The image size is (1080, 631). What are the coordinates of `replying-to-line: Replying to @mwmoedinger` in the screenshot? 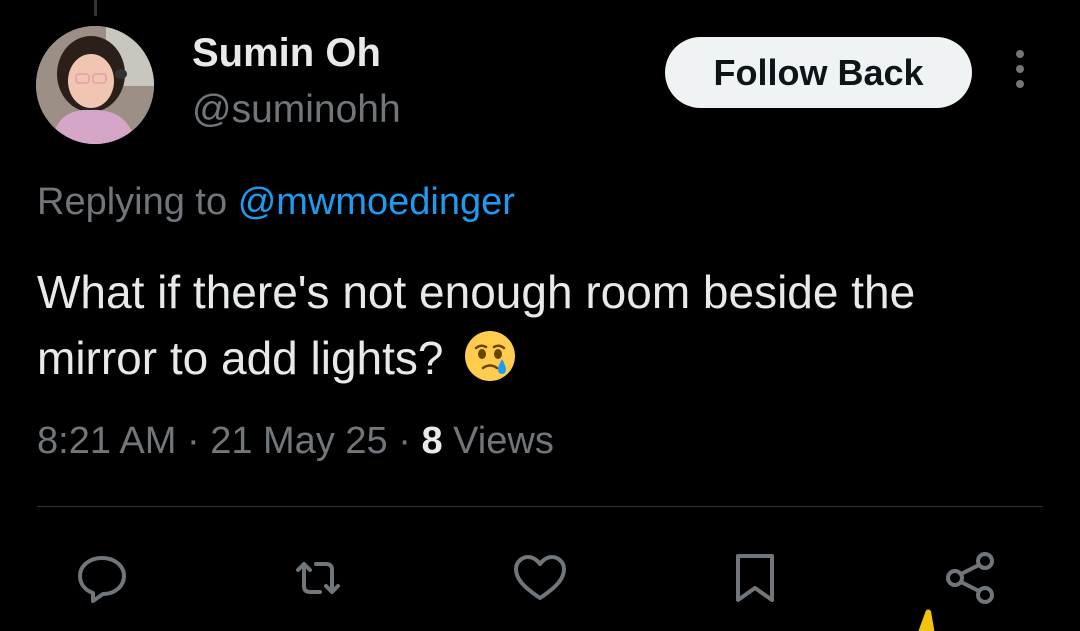 It's located at (276, 202).